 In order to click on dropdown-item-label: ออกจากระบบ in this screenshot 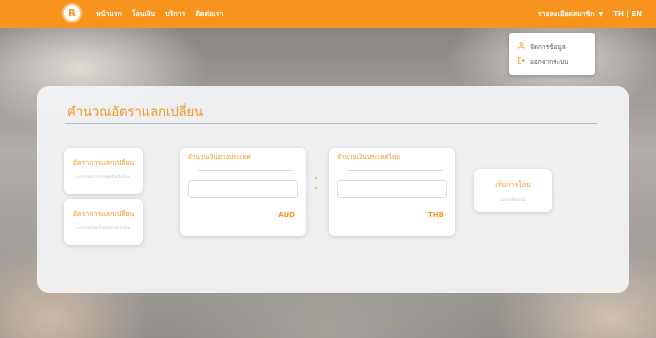, I will do `click(549, 61)`.